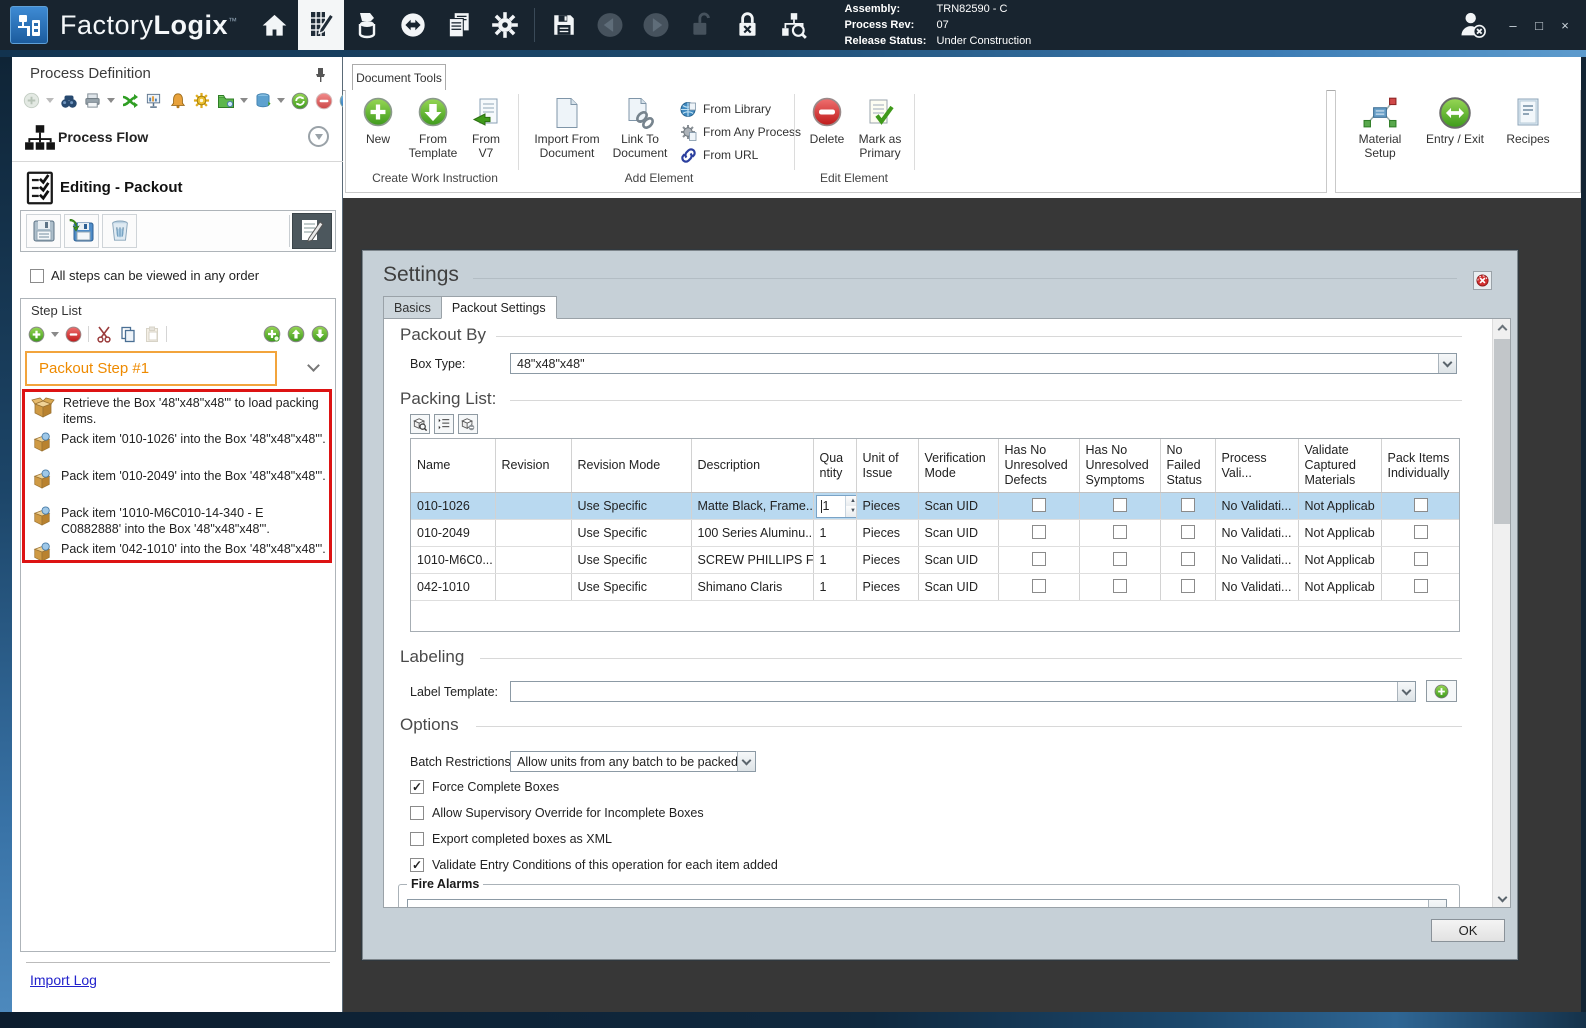 The image size is (1586, 1028). What do you see at coordinates (153, 100) in the screenshot?
I see `presentation-icon` at bounding box center [153, 100].